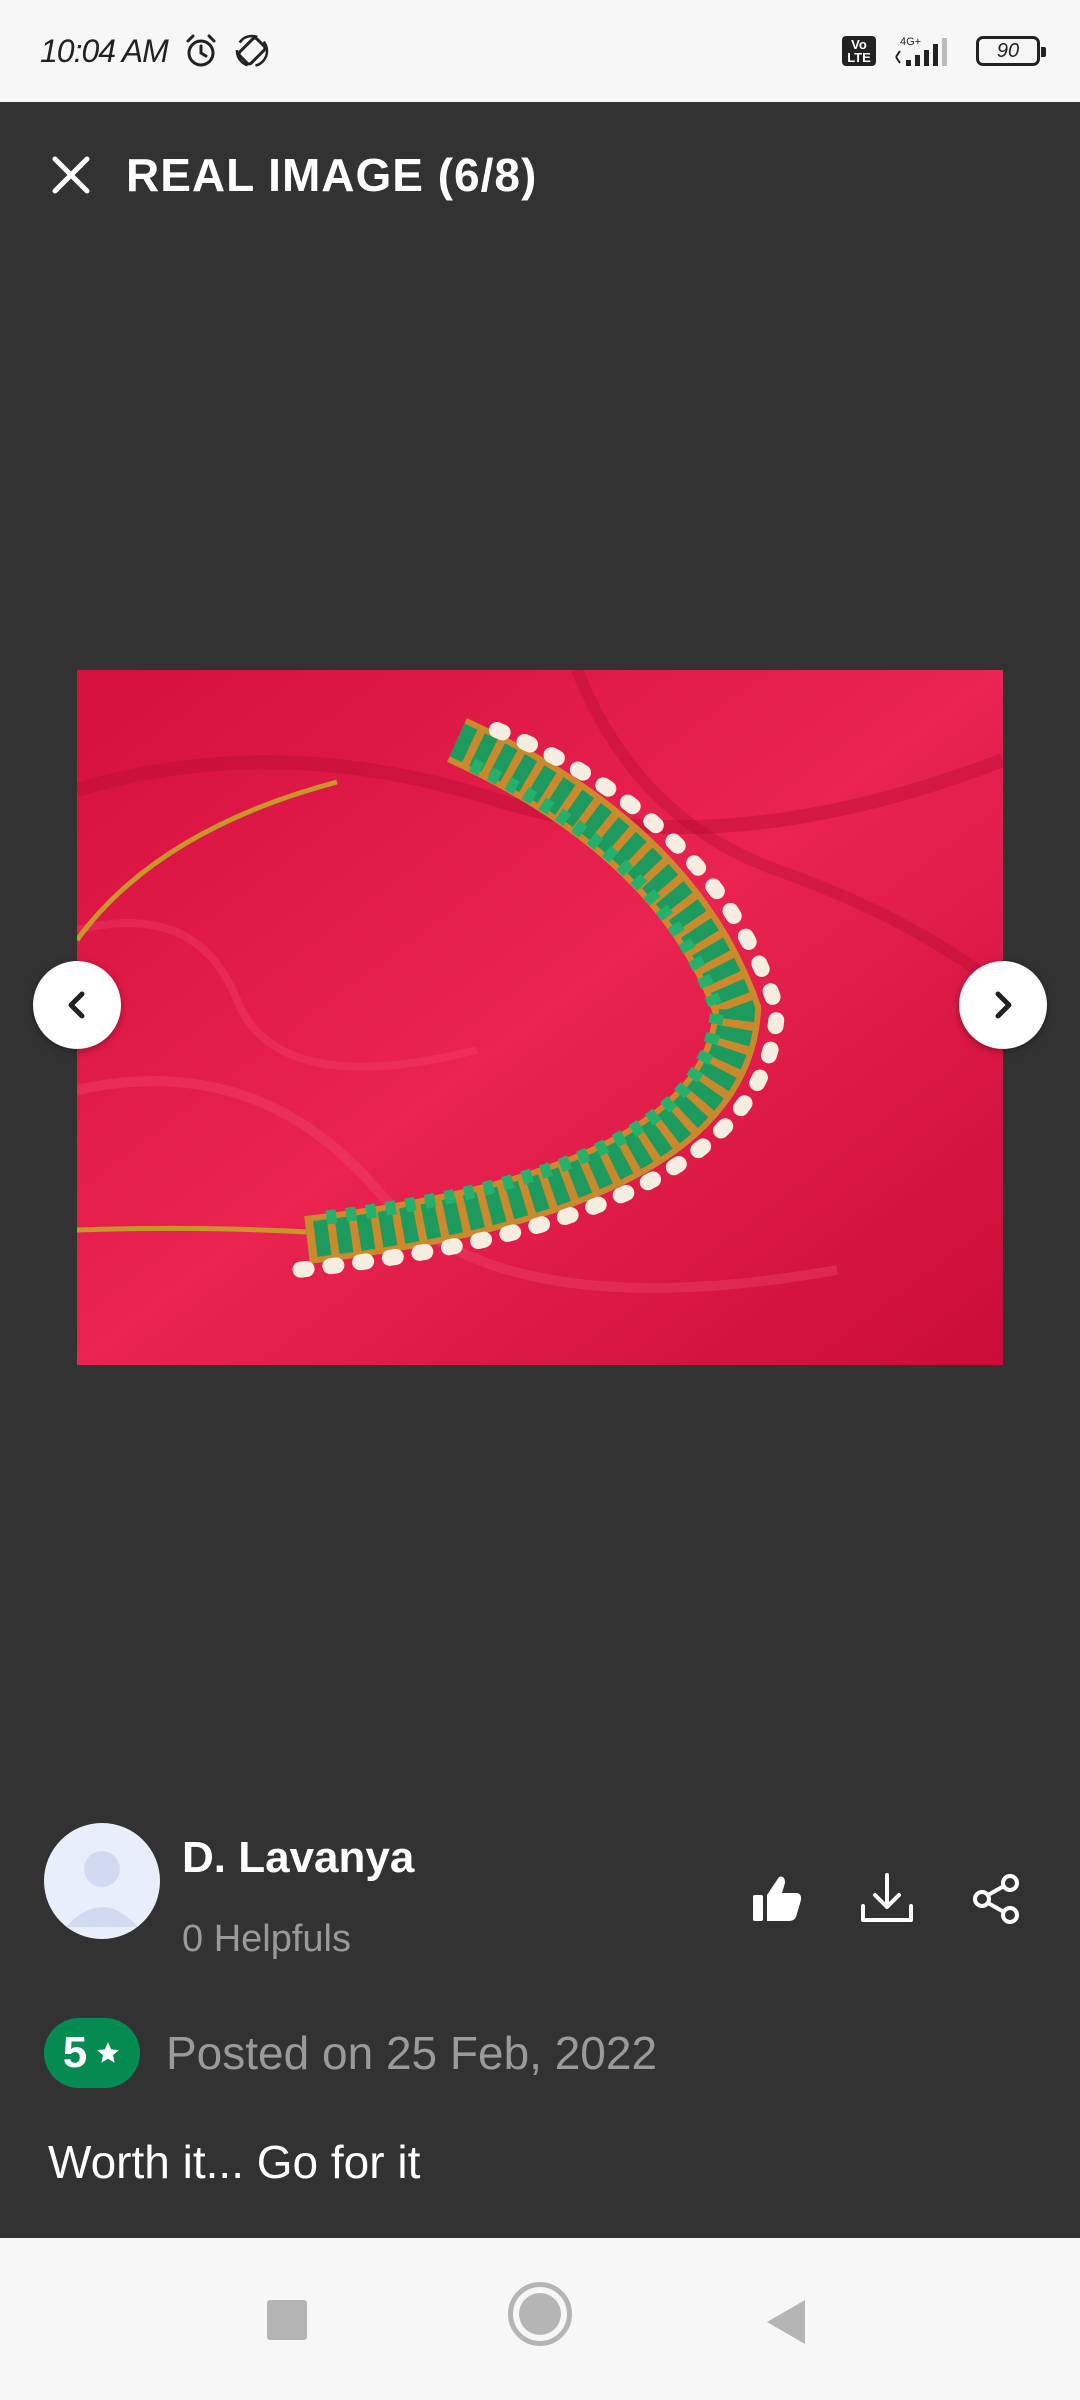 The height and width of the screenshot is (2400, 1080). I want to click on share-icon, so click(996, 1899).